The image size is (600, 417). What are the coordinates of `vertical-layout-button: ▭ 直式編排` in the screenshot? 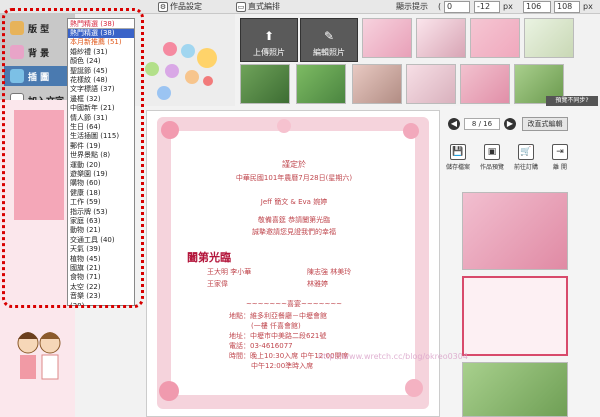 It's located at (258, 7).